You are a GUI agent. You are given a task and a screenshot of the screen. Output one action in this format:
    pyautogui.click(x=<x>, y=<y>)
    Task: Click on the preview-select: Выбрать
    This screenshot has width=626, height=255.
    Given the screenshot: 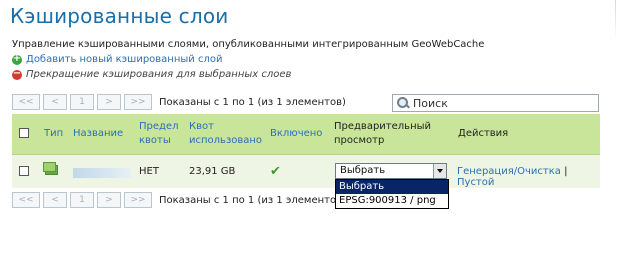 What is the action you would take?
    pyautogui.click(x=391, y=171)
    